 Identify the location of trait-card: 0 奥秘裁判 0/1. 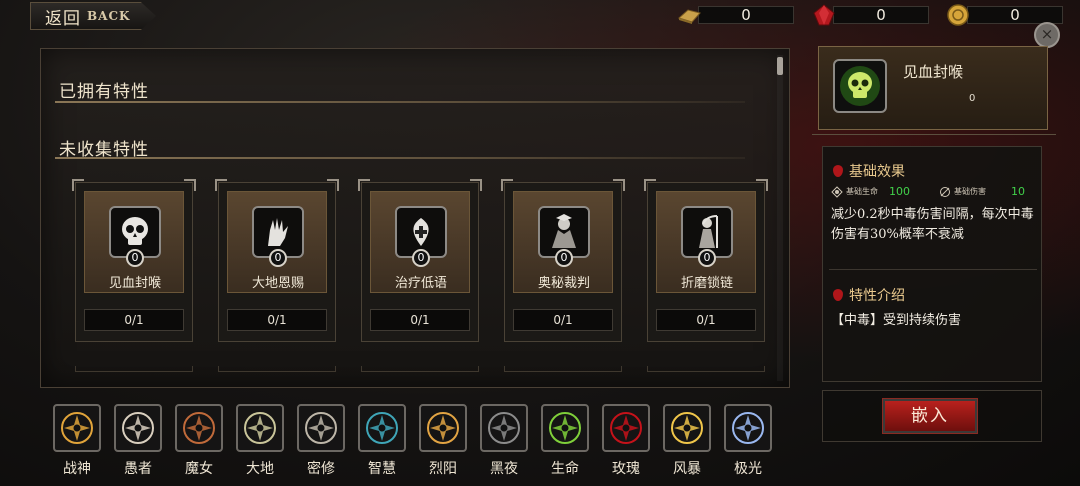
(563, 260).